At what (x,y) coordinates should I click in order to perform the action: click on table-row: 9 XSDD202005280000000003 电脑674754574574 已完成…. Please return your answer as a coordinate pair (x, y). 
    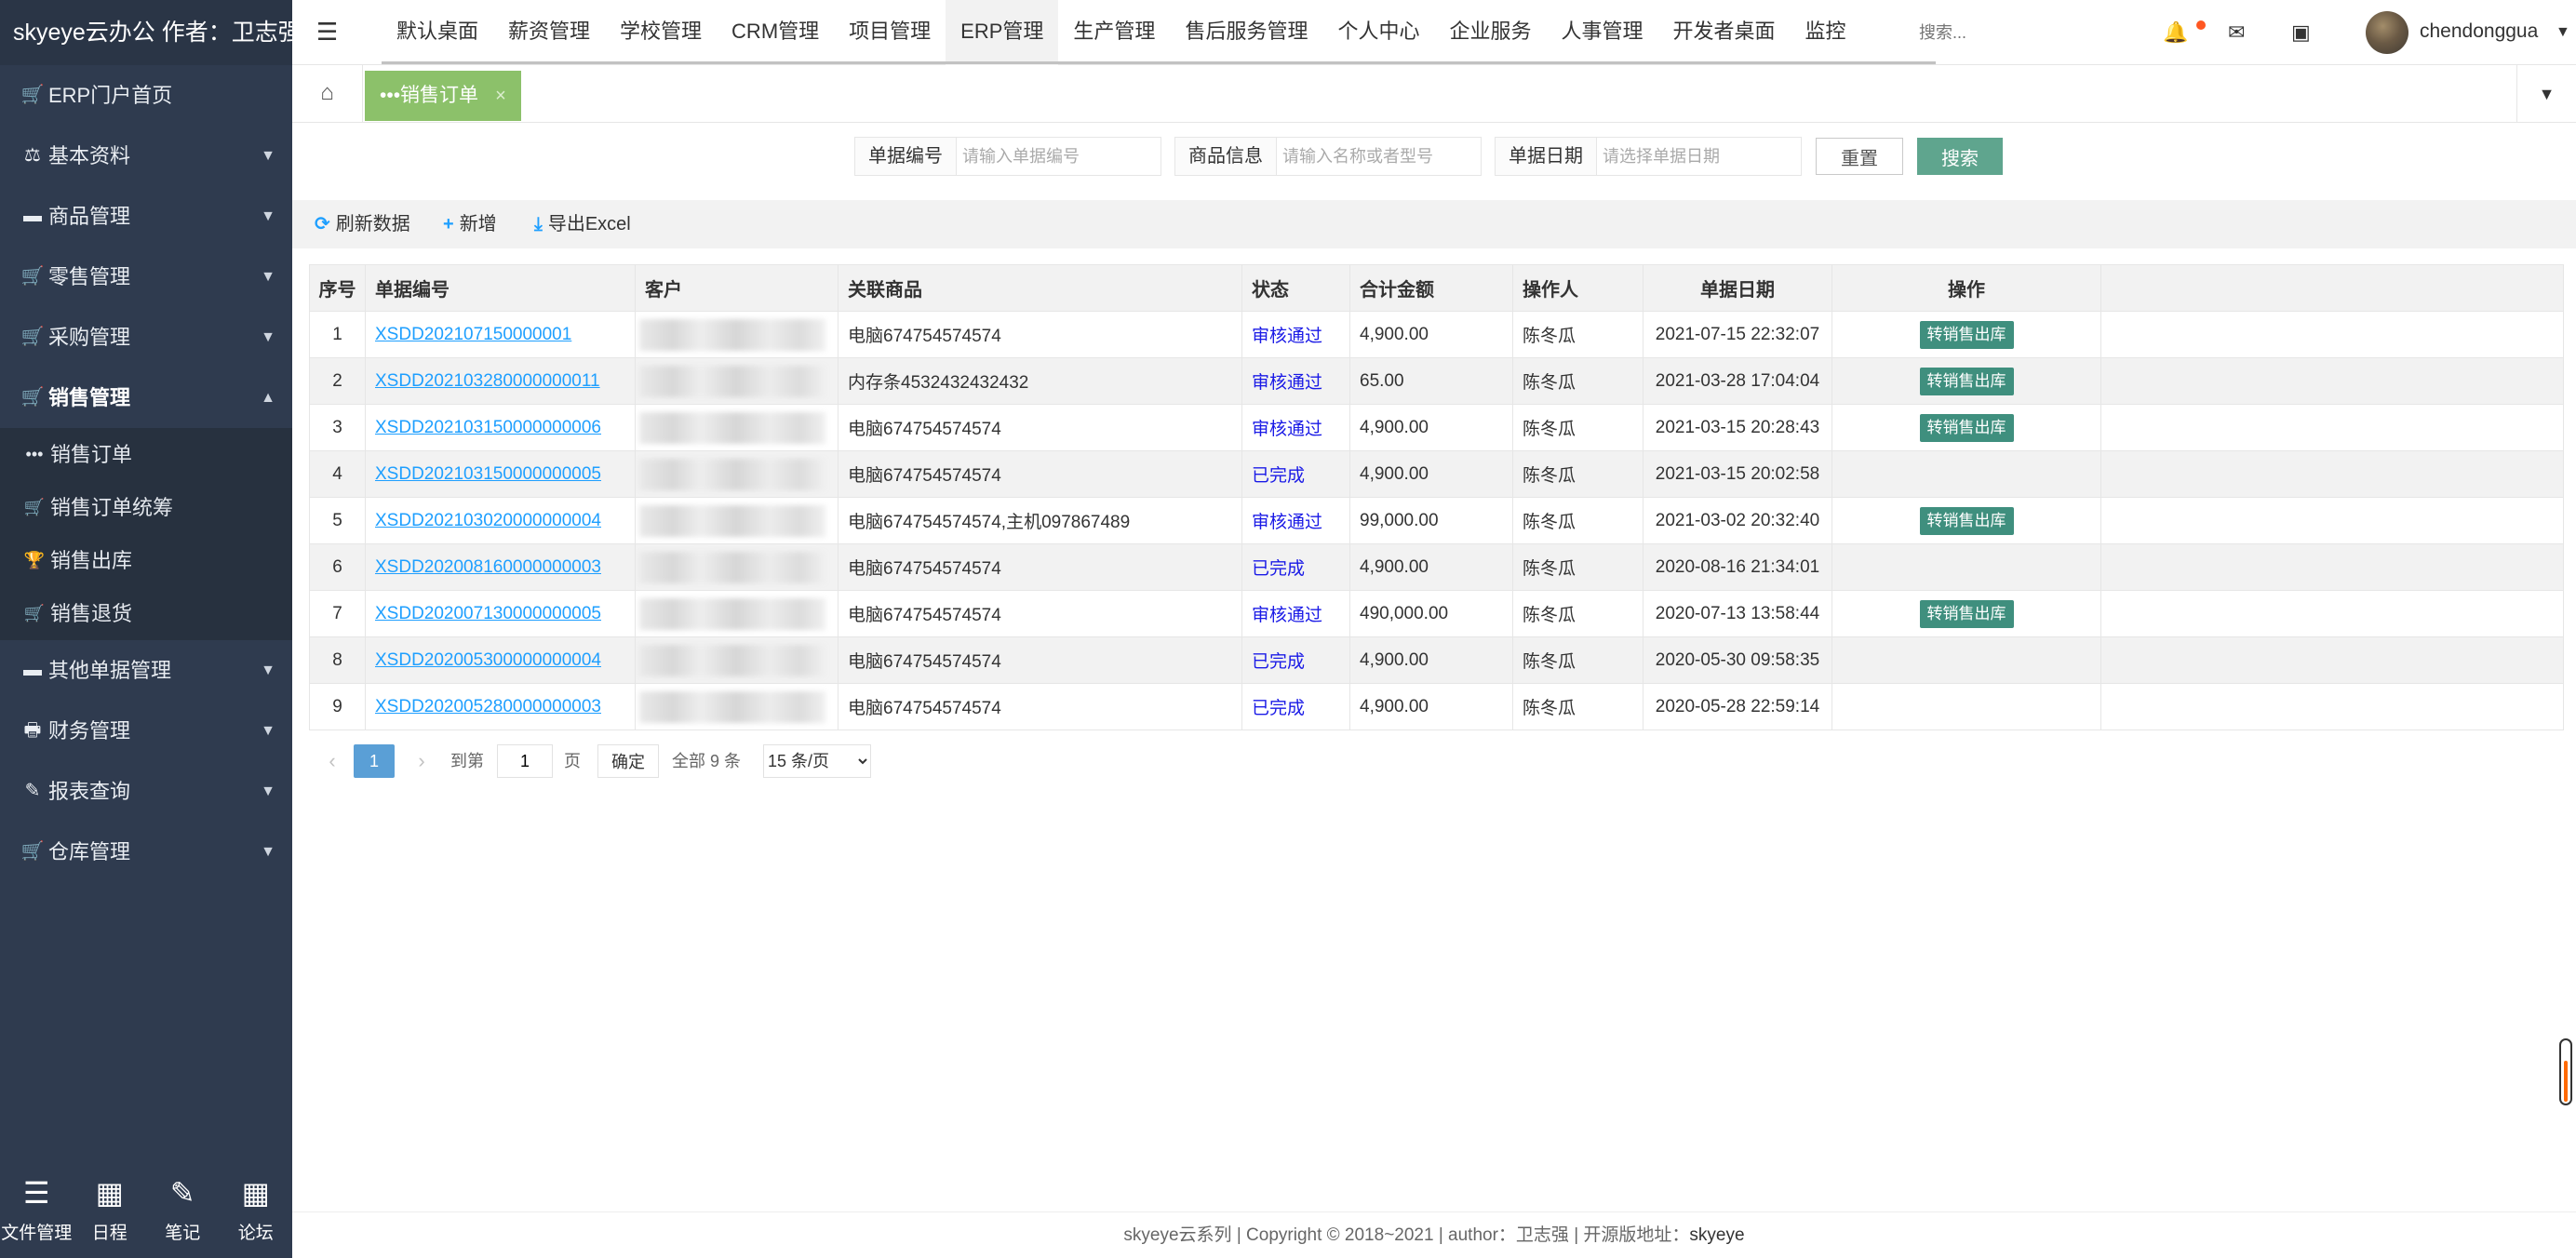
    Looking at the image, I should click on (1436, 707).